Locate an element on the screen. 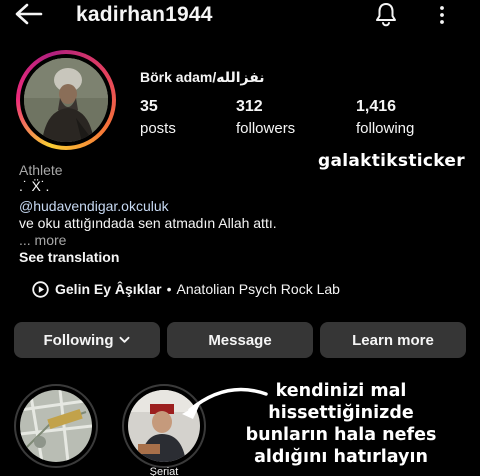 This screenshot has height=476, width=480. chevron-down-icon is located at coordinates (125, 339).